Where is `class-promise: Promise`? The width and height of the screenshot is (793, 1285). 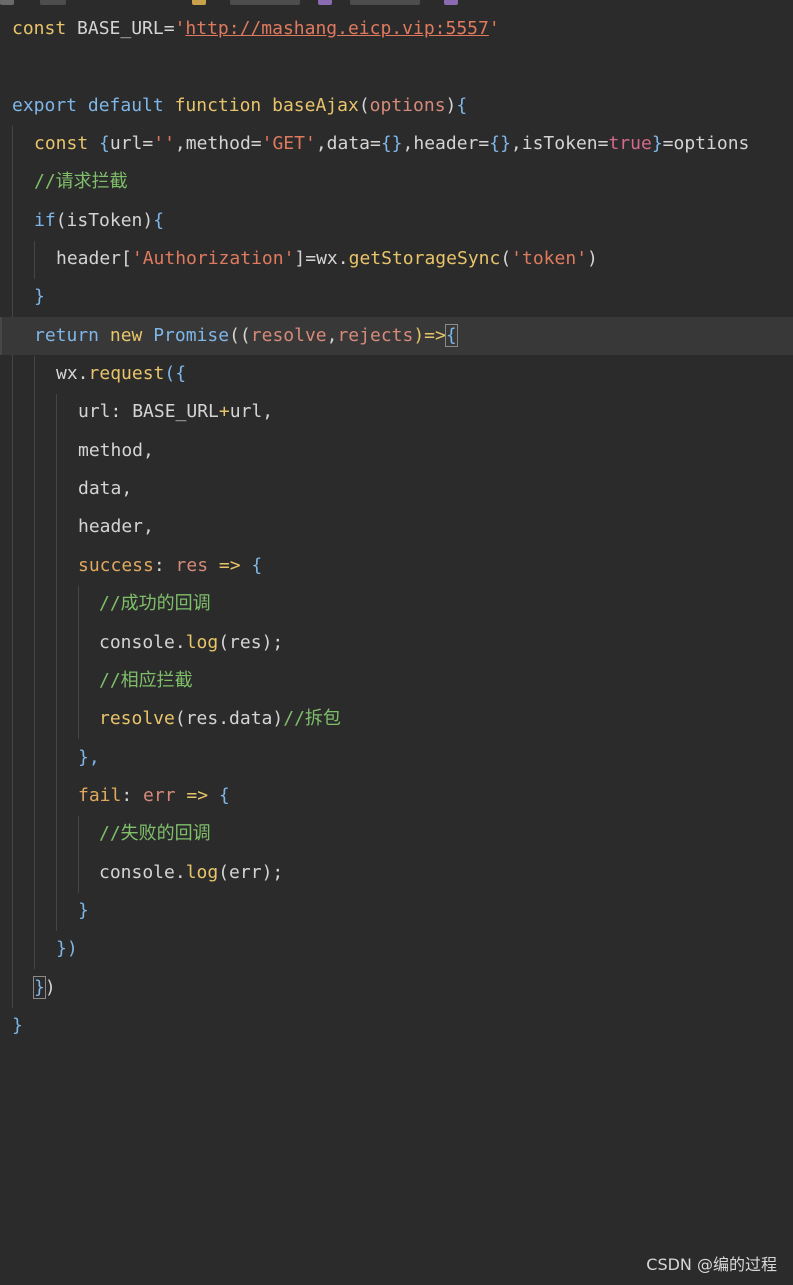 class-promise: Promise is located at coordinates (191, 335).